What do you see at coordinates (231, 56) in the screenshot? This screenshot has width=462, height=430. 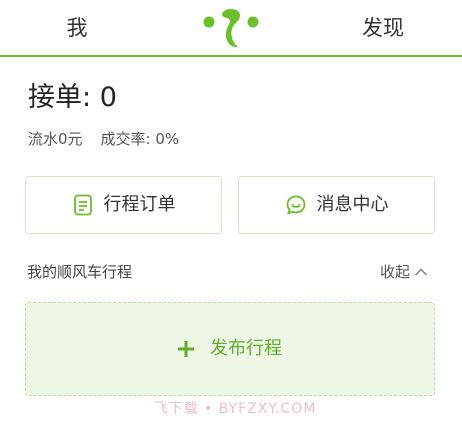 I see `header-divider` at bounding box center [231, 56].